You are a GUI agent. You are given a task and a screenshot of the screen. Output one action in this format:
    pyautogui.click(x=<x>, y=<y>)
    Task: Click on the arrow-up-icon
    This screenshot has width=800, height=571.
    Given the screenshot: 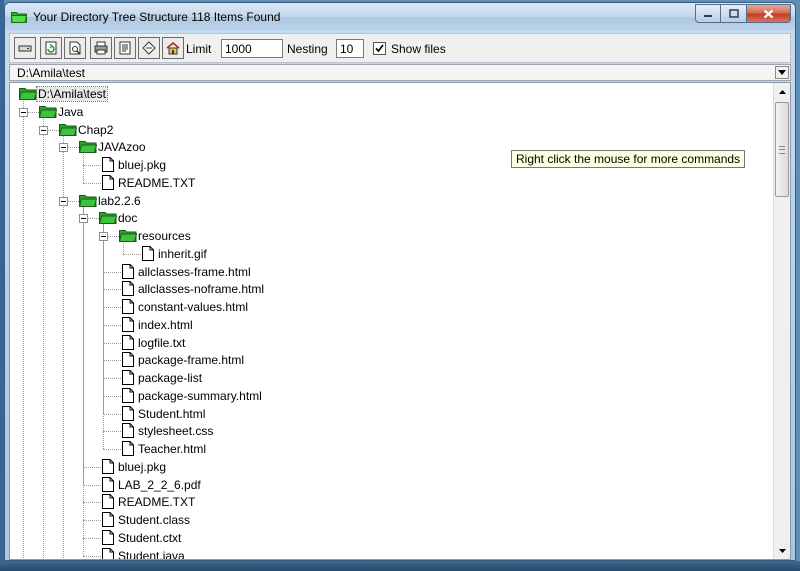 What is the action you would take?
    pyautogui.click(x=782, y=91)
    